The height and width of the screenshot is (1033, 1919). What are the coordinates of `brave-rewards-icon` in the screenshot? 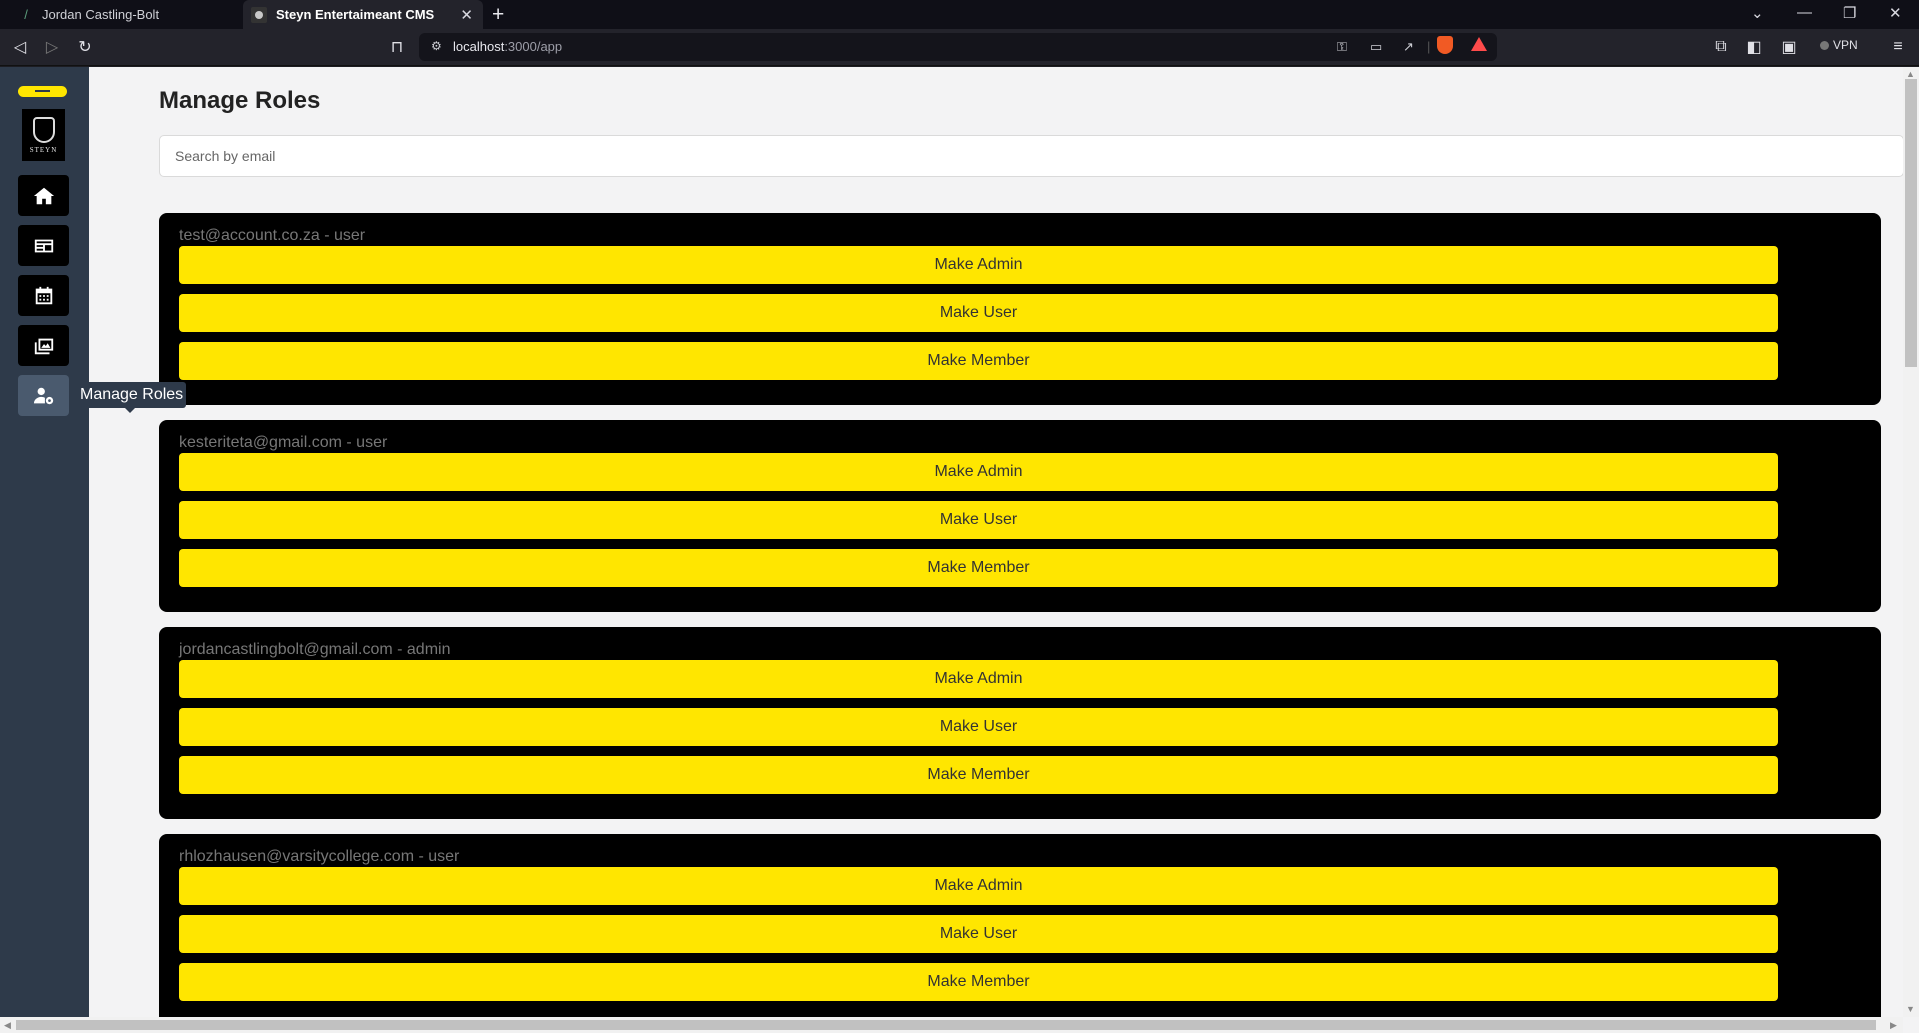 It's located at (1479, 44).